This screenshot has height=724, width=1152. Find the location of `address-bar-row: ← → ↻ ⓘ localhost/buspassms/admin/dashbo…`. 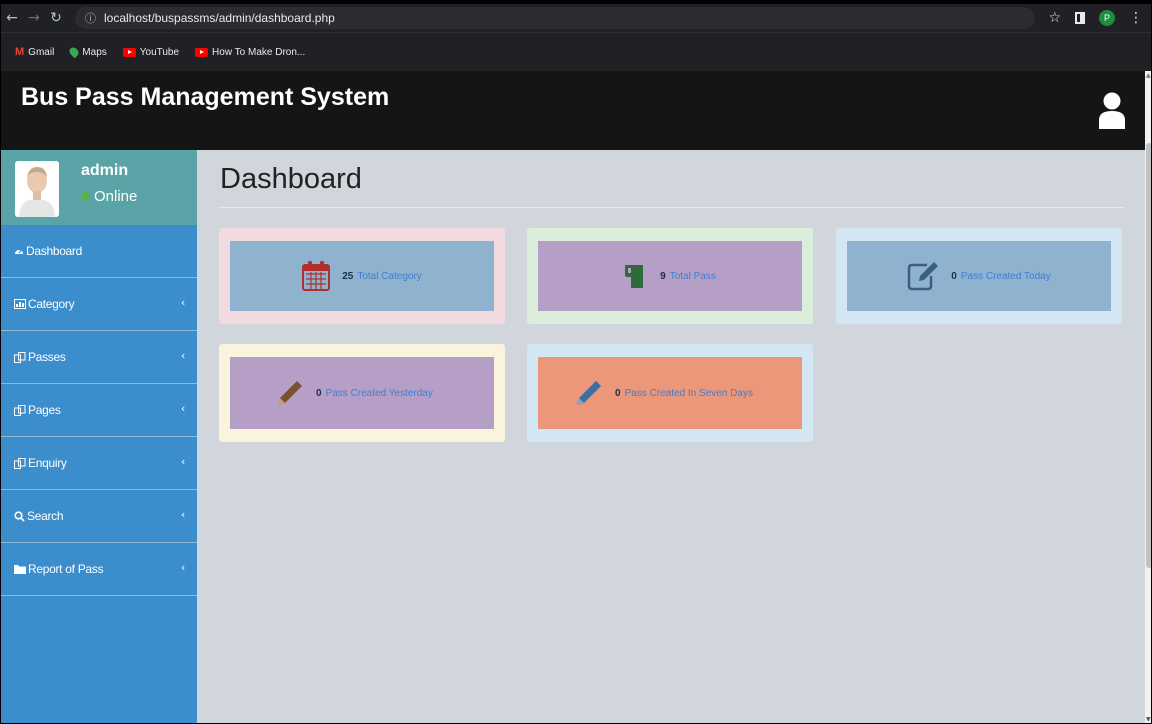

address-bar-row: ← → ↻ ⓘ localhost/buspassms/admin/dashbo… is located at coordinates (576, 18).